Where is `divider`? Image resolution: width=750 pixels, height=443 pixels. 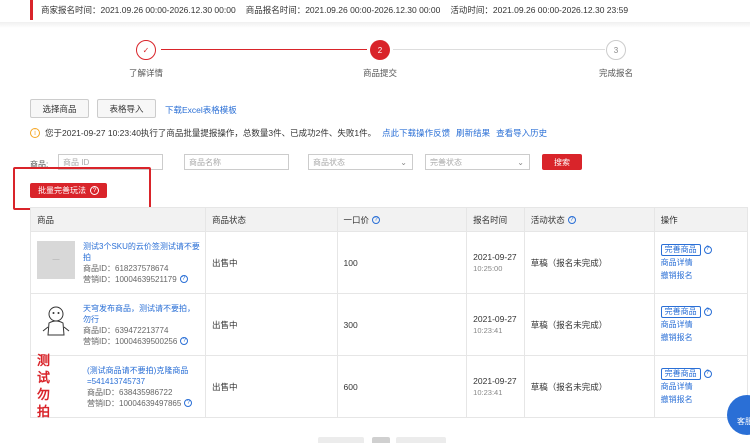
divider is located at coordinates (375, 25).